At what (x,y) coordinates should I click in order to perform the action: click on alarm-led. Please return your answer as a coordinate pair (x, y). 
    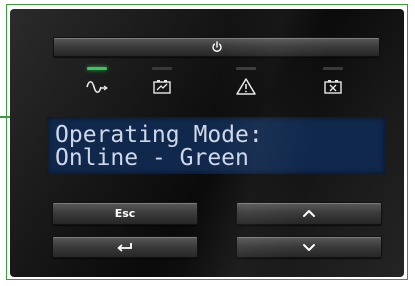
    Looking at the image, I should click on (246, 68).